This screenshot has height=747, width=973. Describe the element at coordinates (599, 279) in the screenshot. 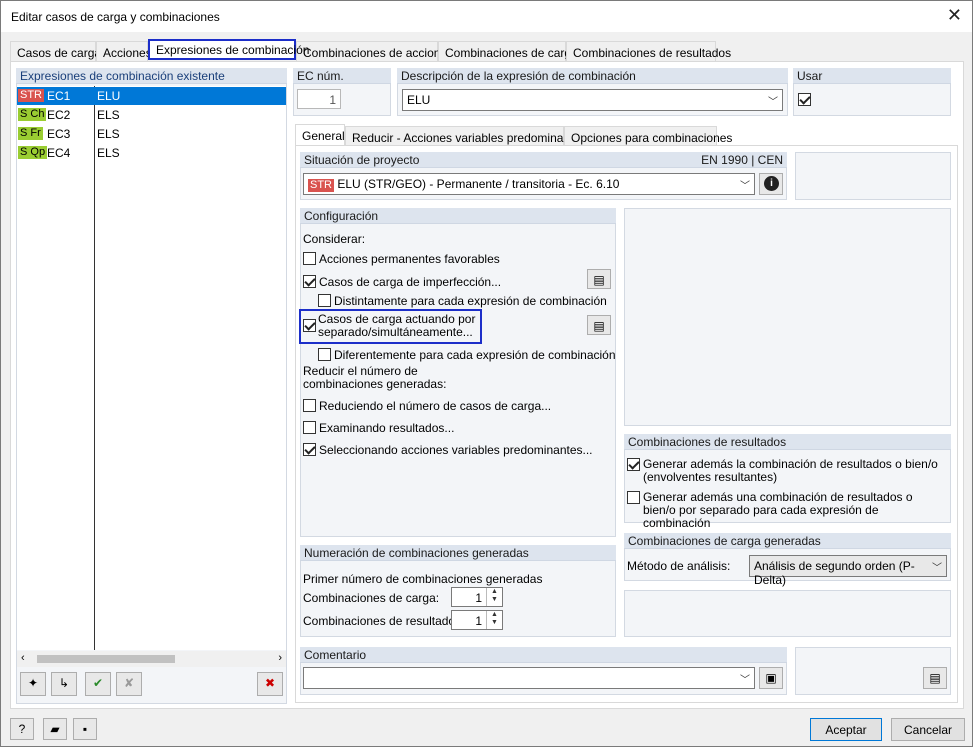

I see `imperfection-edit-icon: ▤` at that location.